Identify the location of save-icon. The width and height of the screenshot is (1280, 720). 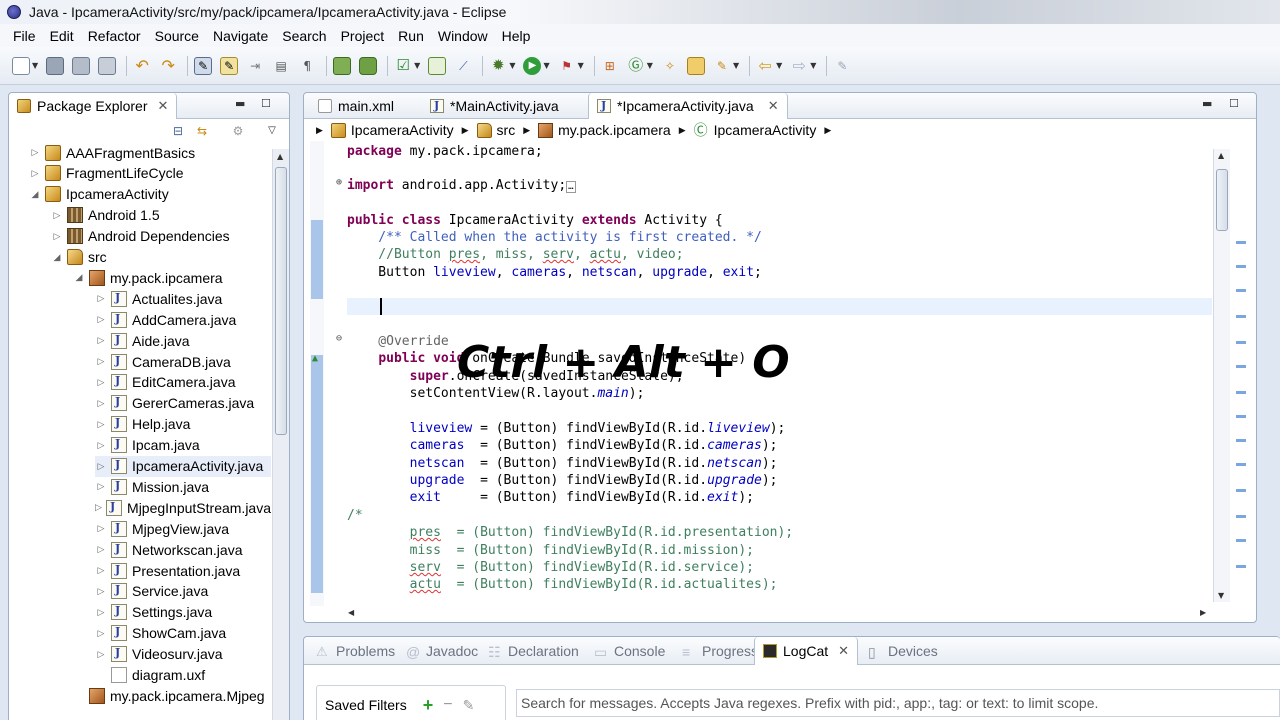
(55, 65).